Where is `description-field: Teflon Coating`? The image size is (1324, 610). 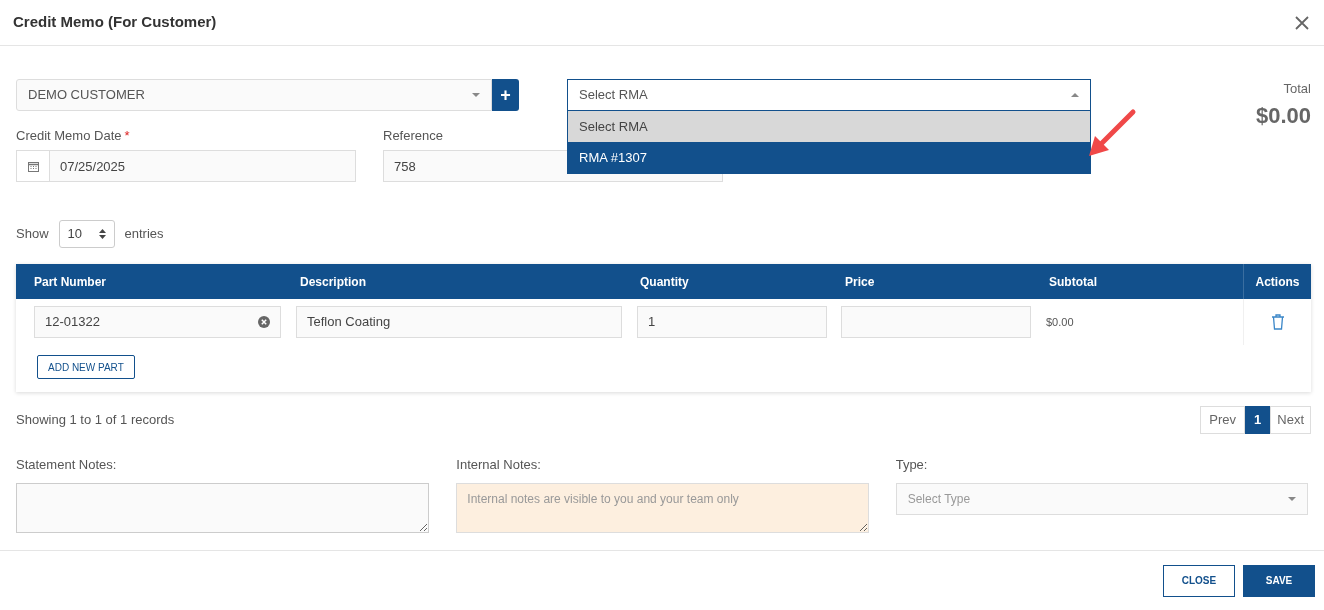
description-field: Teflon Coating is located at coordinates (459, 322).